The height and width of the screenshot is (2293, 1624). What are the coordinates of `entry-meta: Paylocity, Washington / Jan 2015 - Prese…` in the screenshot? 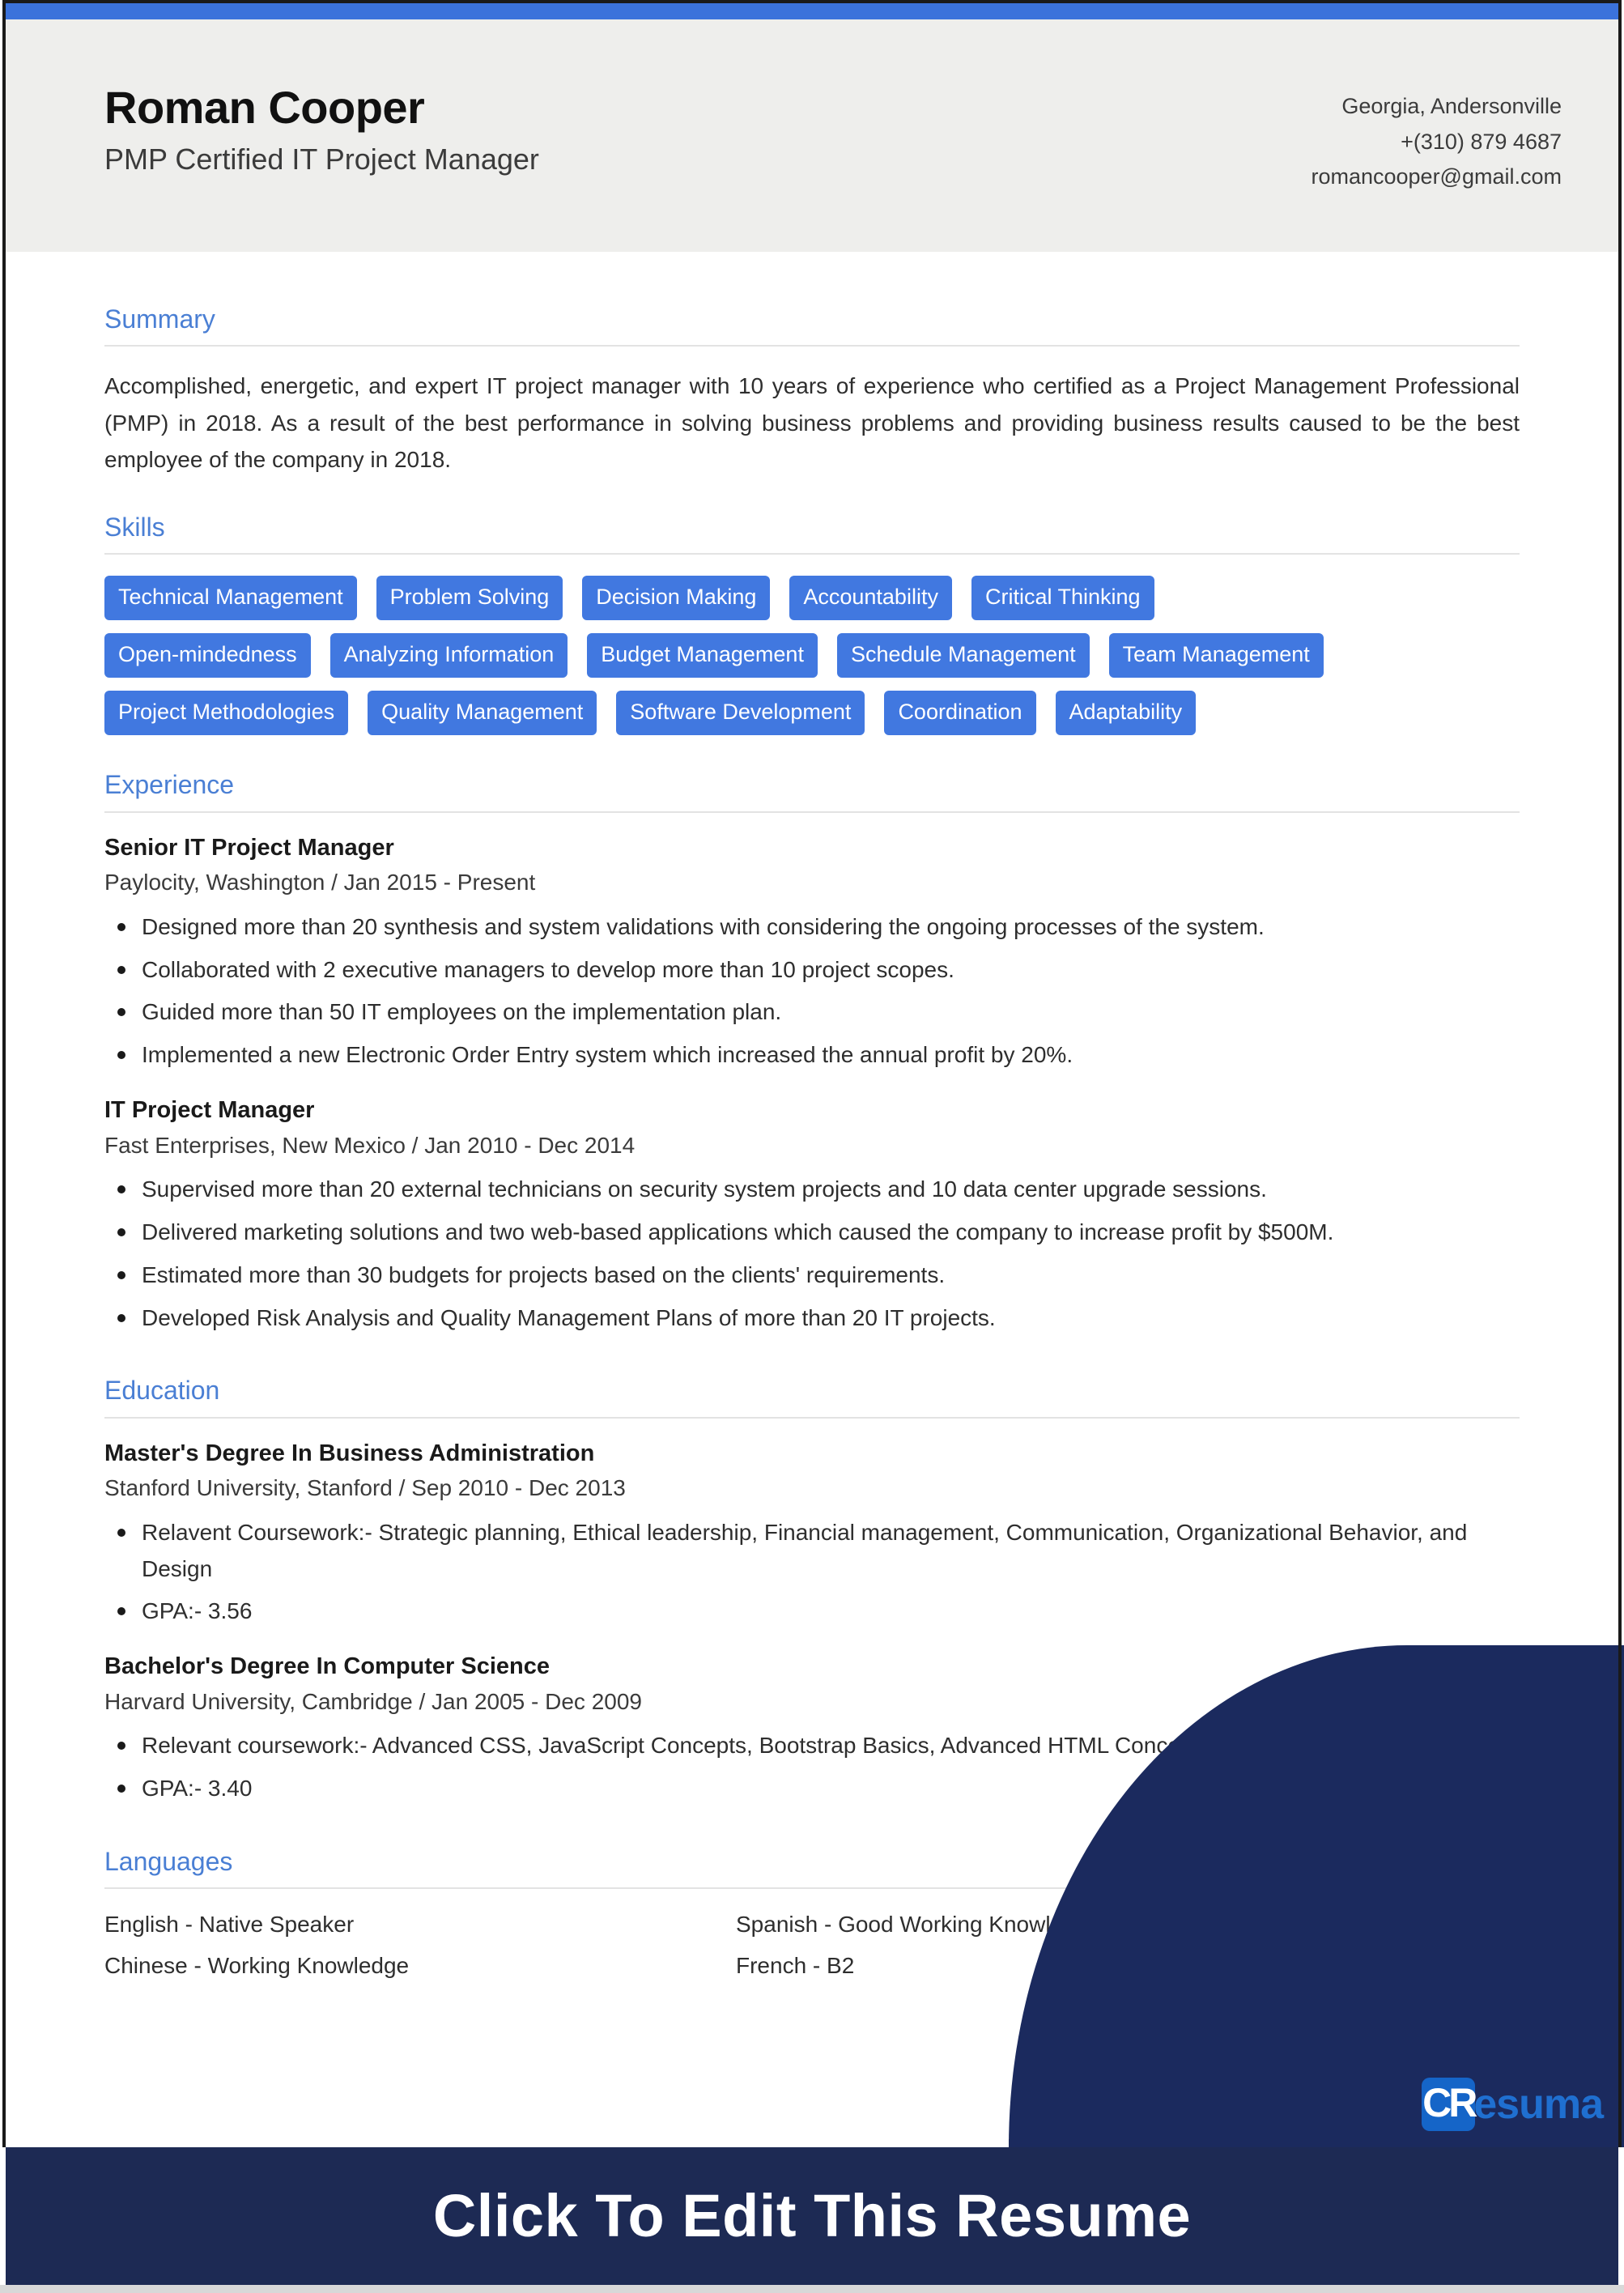 It's located at (320, 883).